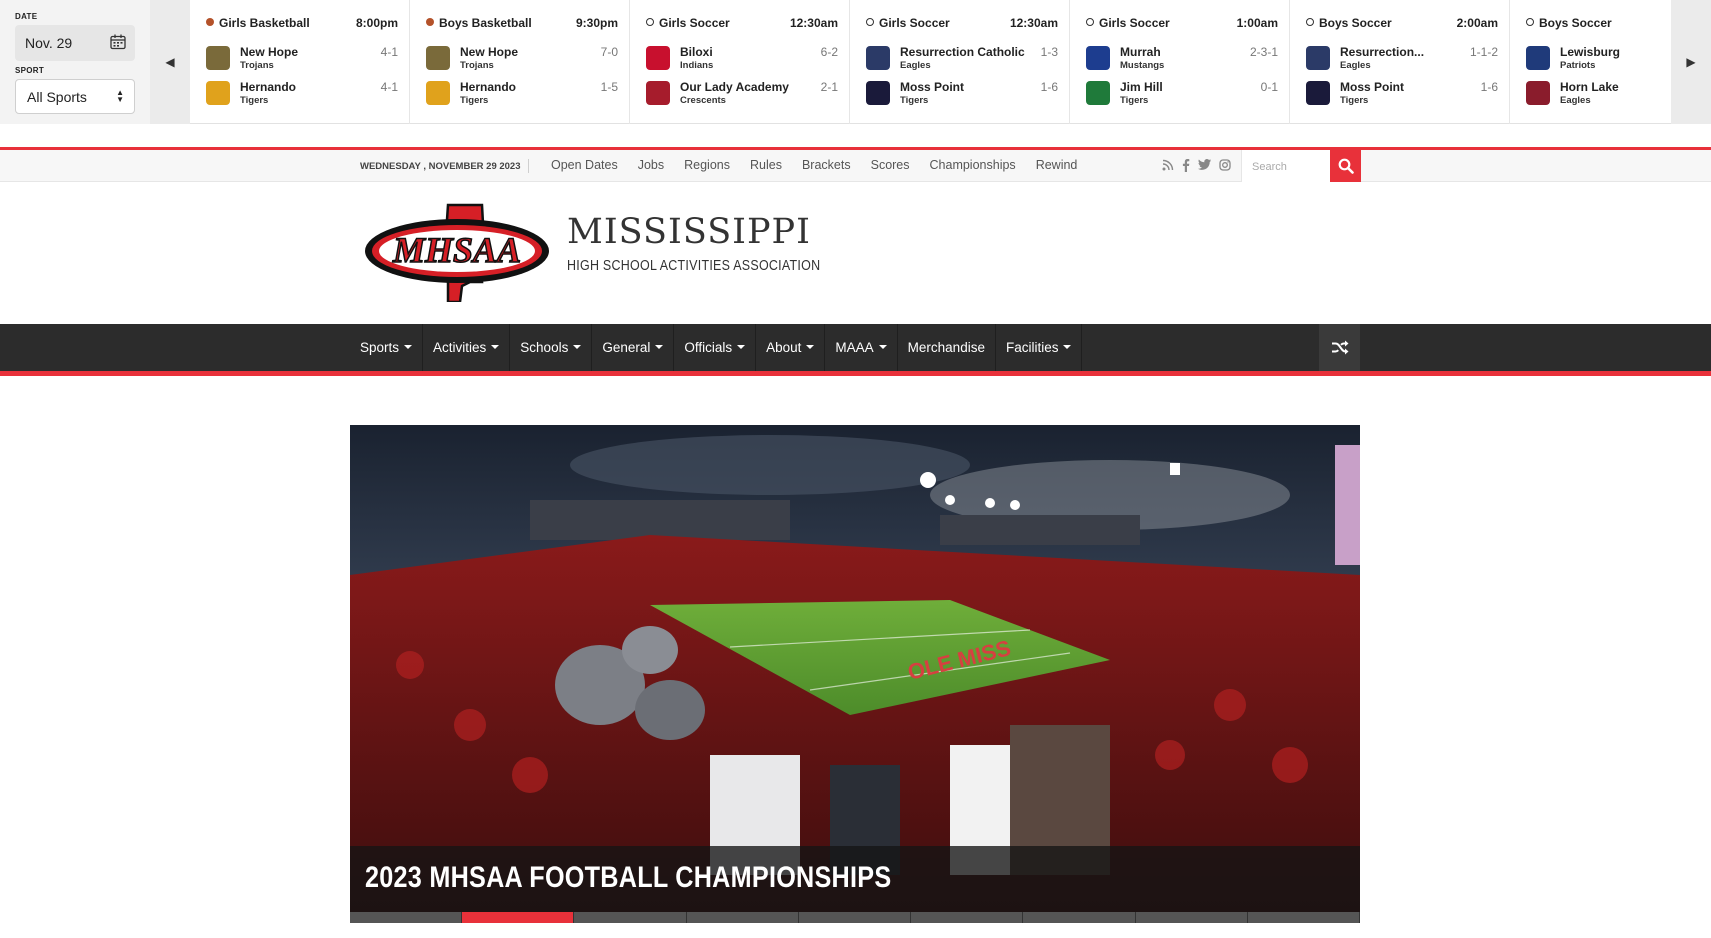 This screenshot has width=1711, height=938. Describe the element at coordinates (689, 232) in the screenshot. I see `brand-title: MISSISSIPPI` at that location.